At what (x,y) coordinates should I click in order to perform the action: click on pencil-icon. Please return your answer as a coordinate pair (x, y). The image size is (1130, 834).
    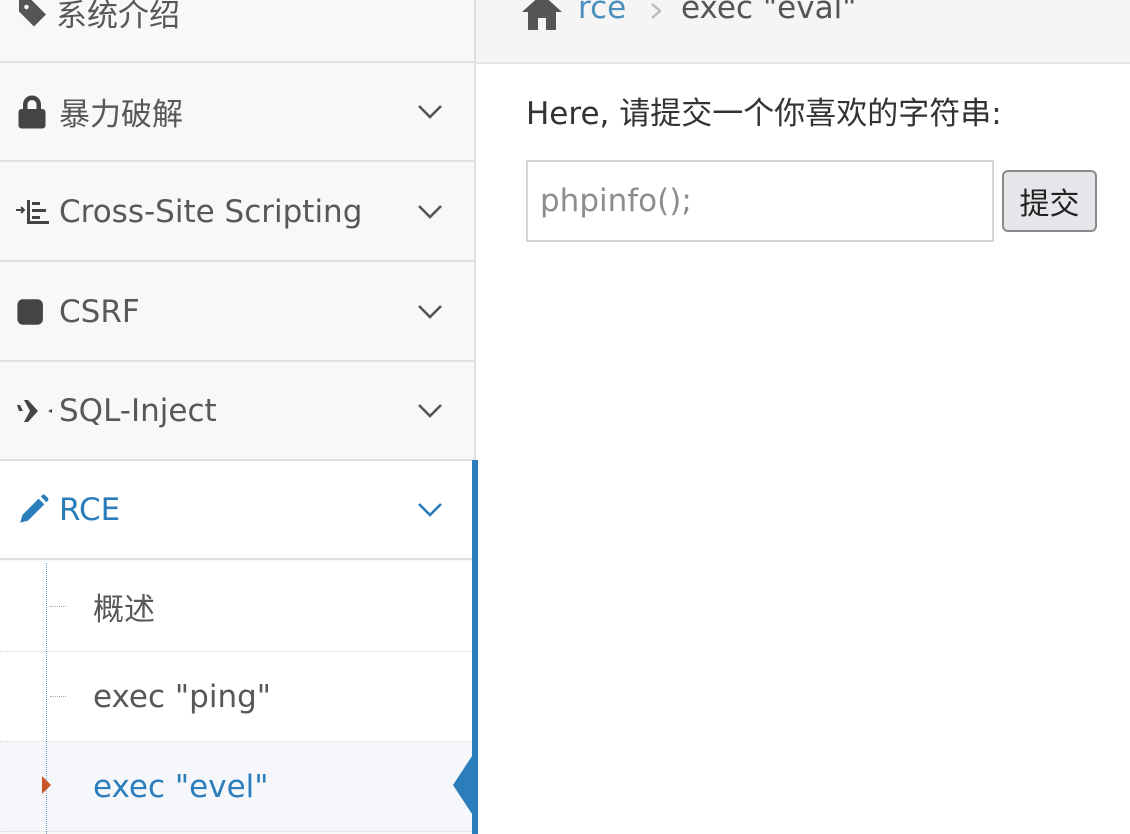
    Looking at the image, I should click on (34, 509).